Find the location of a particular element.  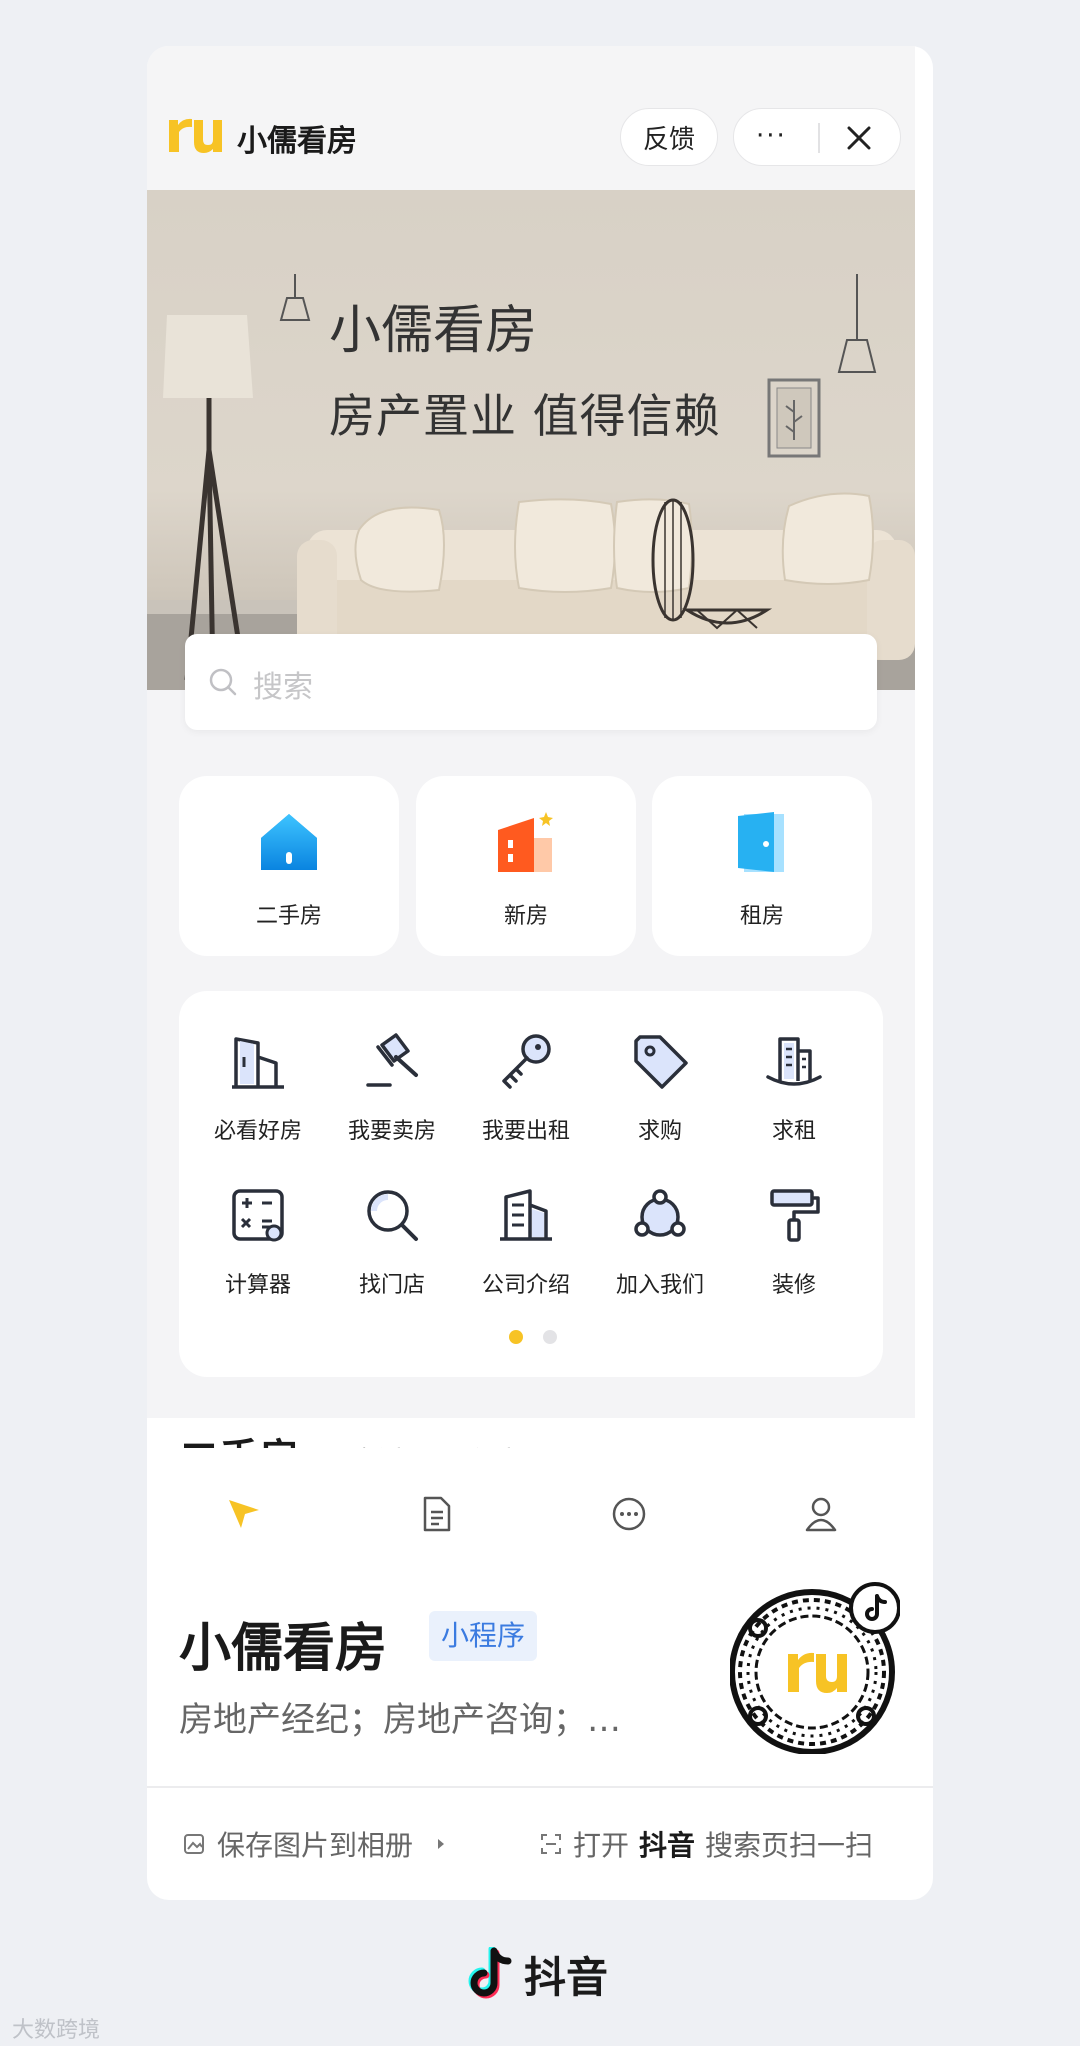

calculator-icon is located at coordinates (258, 1215).